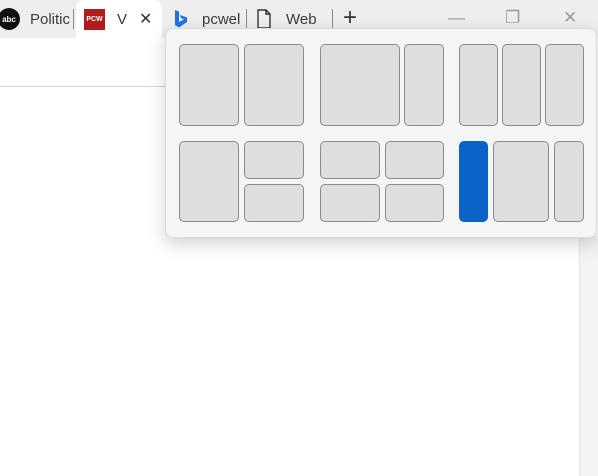 The image size is (598, 476). Describe the element at coordinates (274, 85) in the screenshot. I see `snap-zone-layout1-right` at that location.